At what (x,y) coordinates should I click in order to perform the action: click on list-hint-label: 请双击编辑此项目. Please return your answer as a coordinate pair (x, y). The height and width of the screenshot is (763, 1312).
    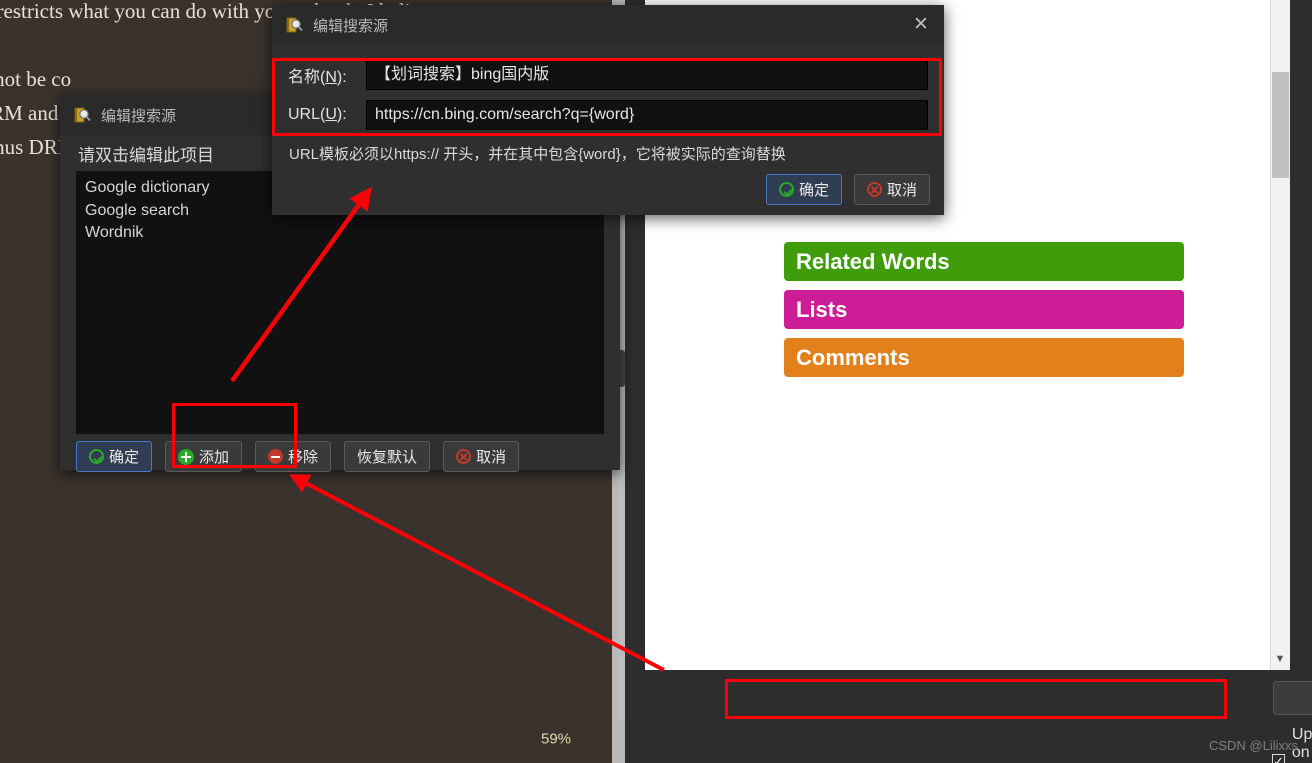
    Looking at the image, I should click on (146, 155).